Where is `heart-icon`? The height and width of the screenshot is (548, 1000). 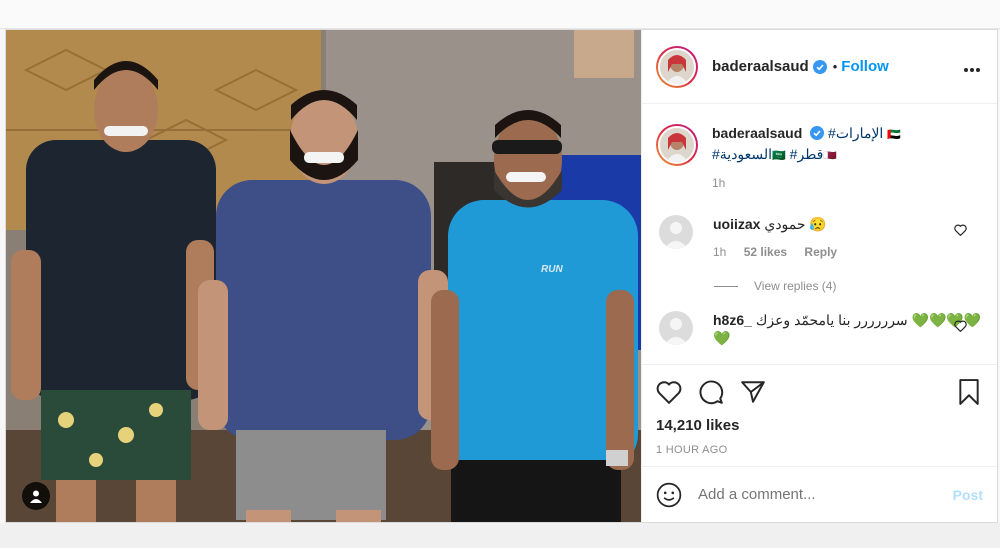
heart-icon is located at coordinates (669, 393).